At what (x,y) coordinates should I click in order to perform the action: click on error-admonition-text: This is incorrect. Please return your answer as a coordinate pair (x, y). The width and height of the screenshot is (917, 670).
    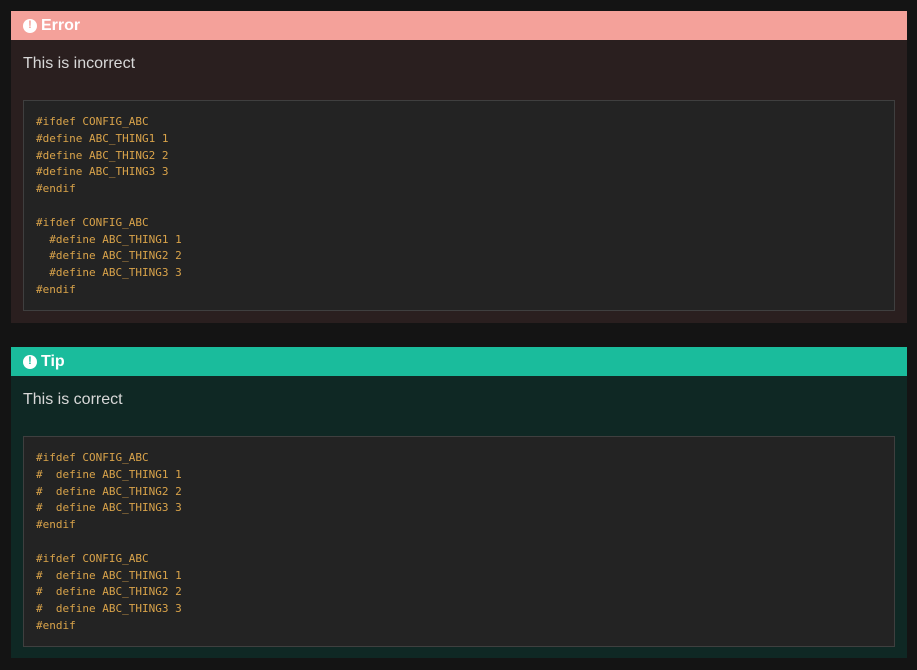
    Looking at the image, I should click on (79, 63).